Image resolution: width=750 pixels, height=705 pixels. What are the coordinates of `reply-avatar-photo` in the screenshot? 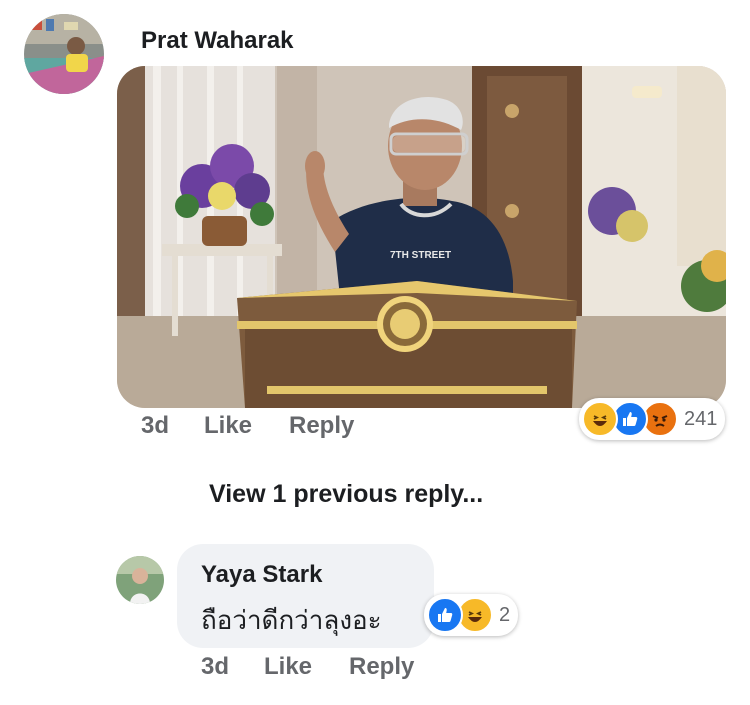 It's located at (140, 580).